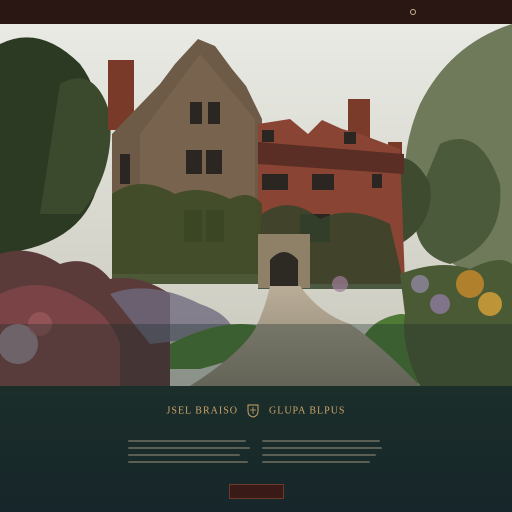 The height and width of the screenshot is (512, 512). What do you see at coordinates (253, 411) in the screenshot?
I see `crest-icon` at bounding box center [253, 411].